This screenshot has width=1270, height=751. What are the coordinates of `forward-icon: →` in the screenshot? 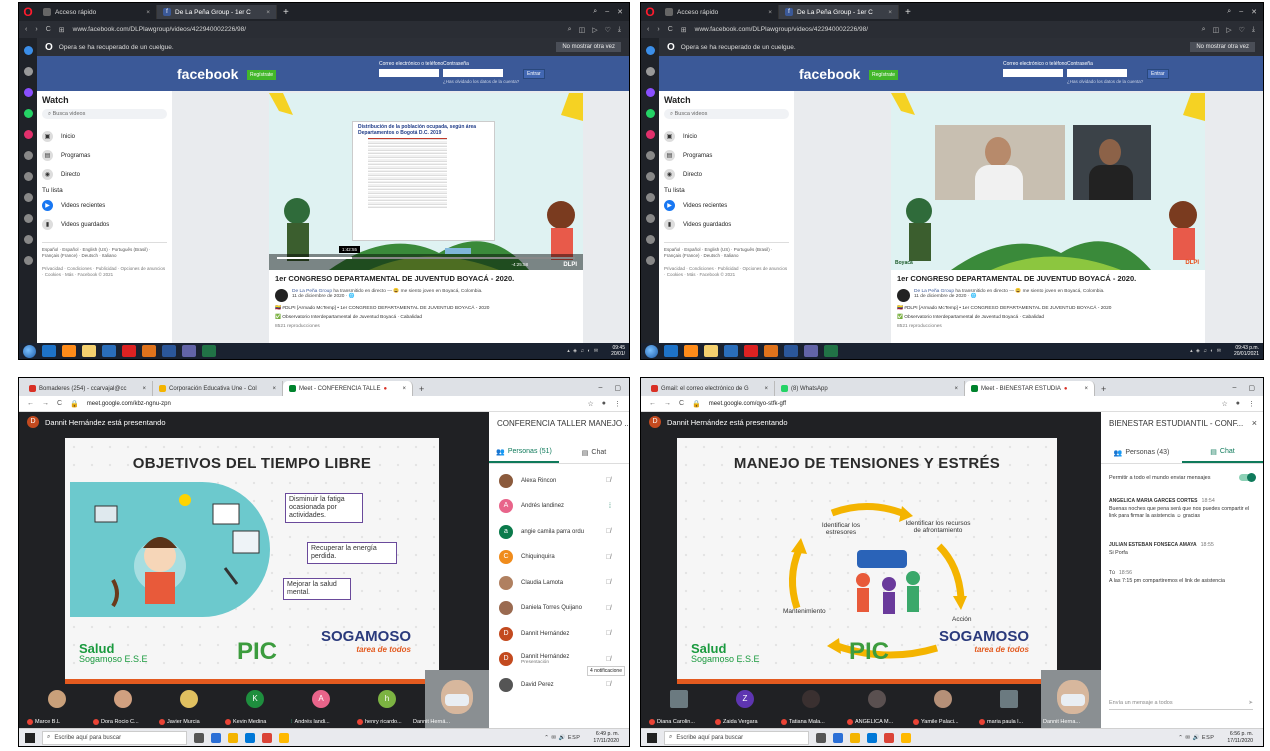 It's located at (667, 403).